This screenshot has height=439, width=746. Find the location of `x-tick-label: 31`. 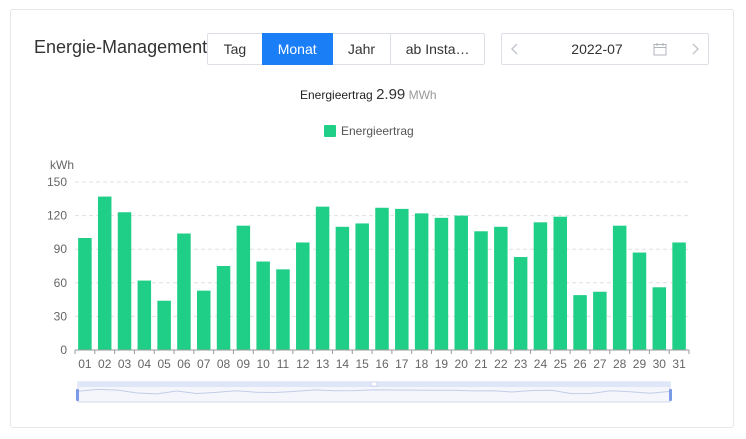

x-tick-label: 31 is located at coordinates (679, 364).